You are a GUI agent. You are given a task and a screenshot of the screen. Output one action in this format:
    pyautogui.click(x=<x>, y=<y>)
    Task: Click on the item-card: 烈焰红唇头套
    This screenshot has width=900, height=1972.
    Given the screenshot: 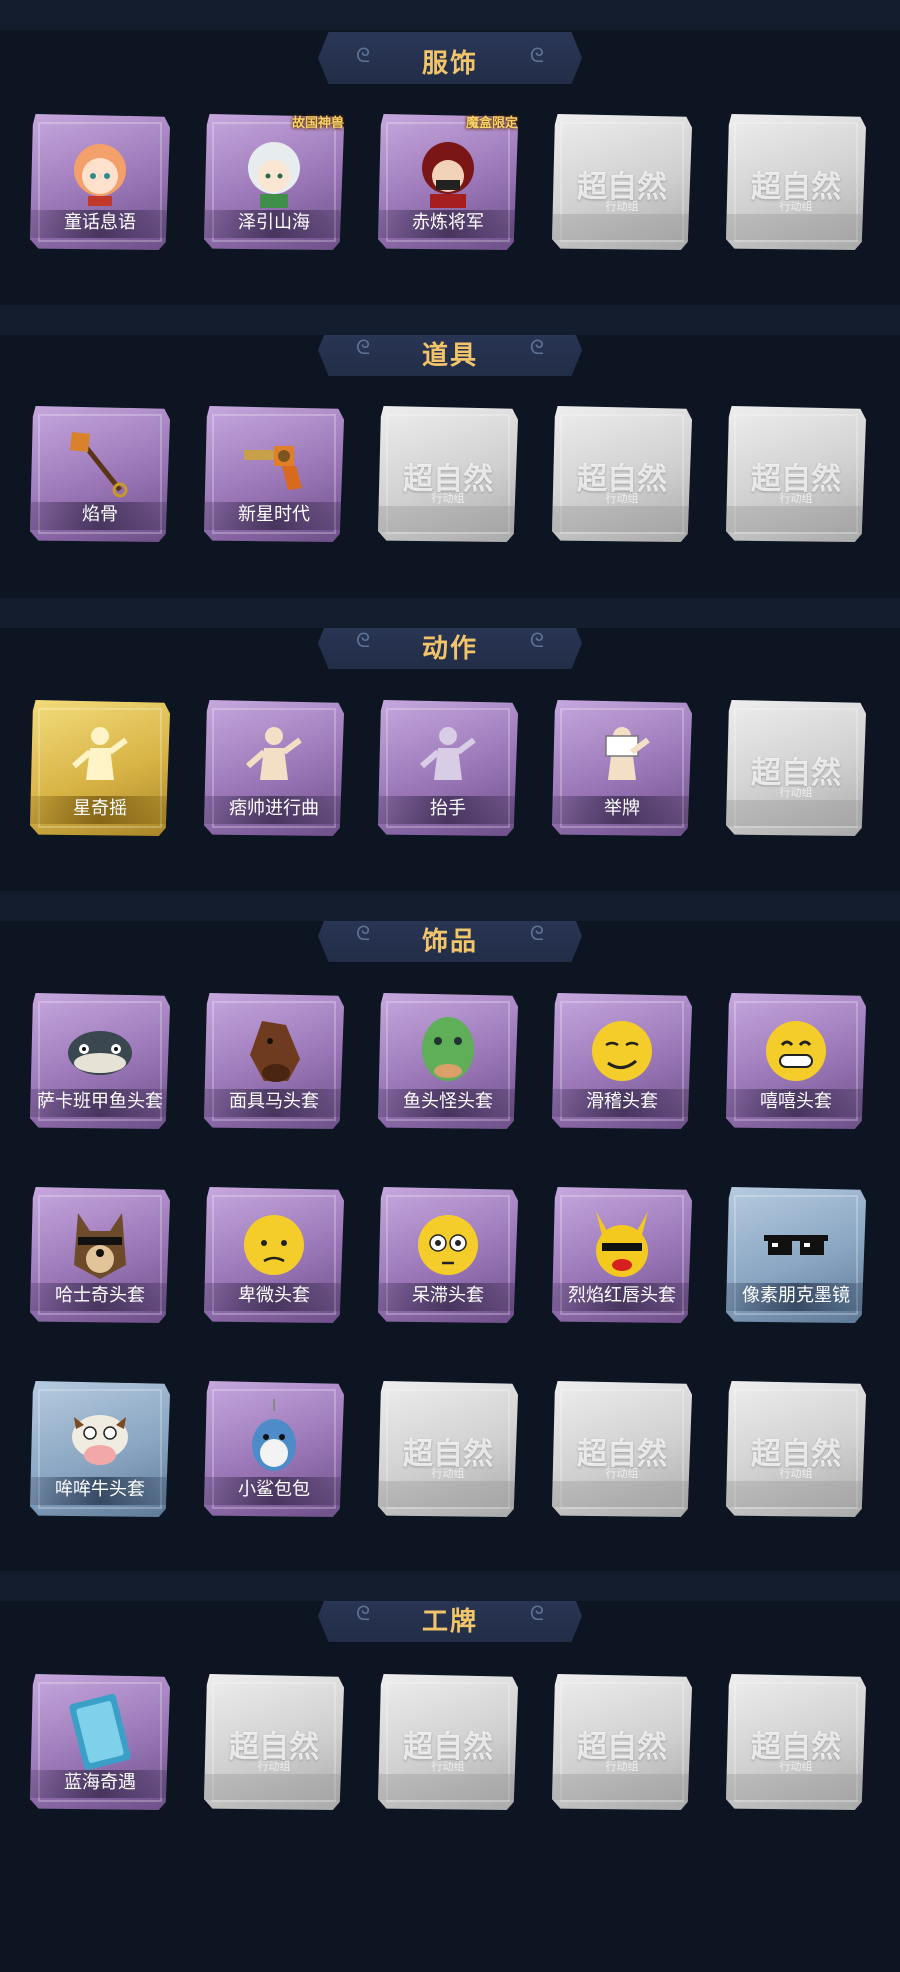 What is the action you would take?
    pyautogui.click(x=622, y=1255)
    